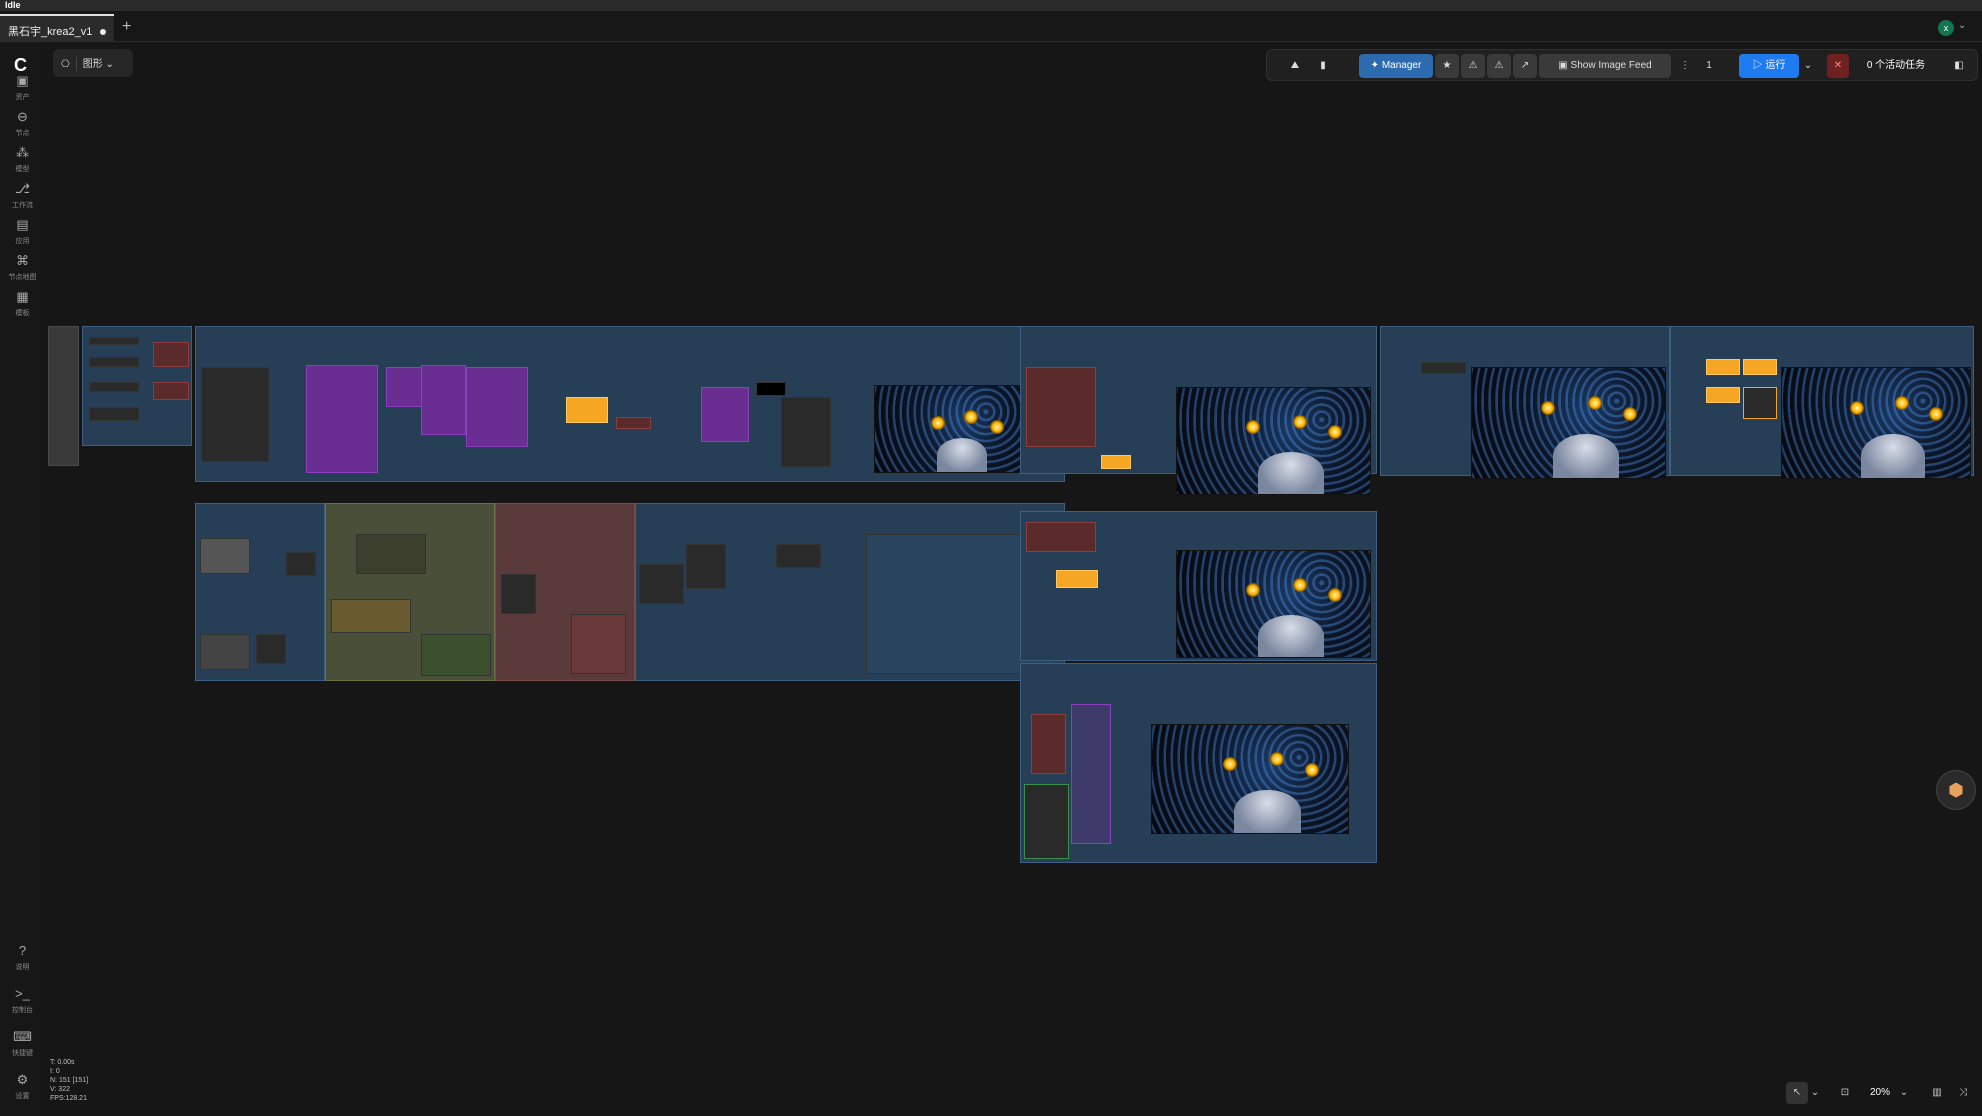 The width and height of the screenshot is (1982, 1116). What do you see at coordinates (1323, 66) in the screenshot?
I see `bookmark-icon: ▮` at bounding box center [1323, 66].